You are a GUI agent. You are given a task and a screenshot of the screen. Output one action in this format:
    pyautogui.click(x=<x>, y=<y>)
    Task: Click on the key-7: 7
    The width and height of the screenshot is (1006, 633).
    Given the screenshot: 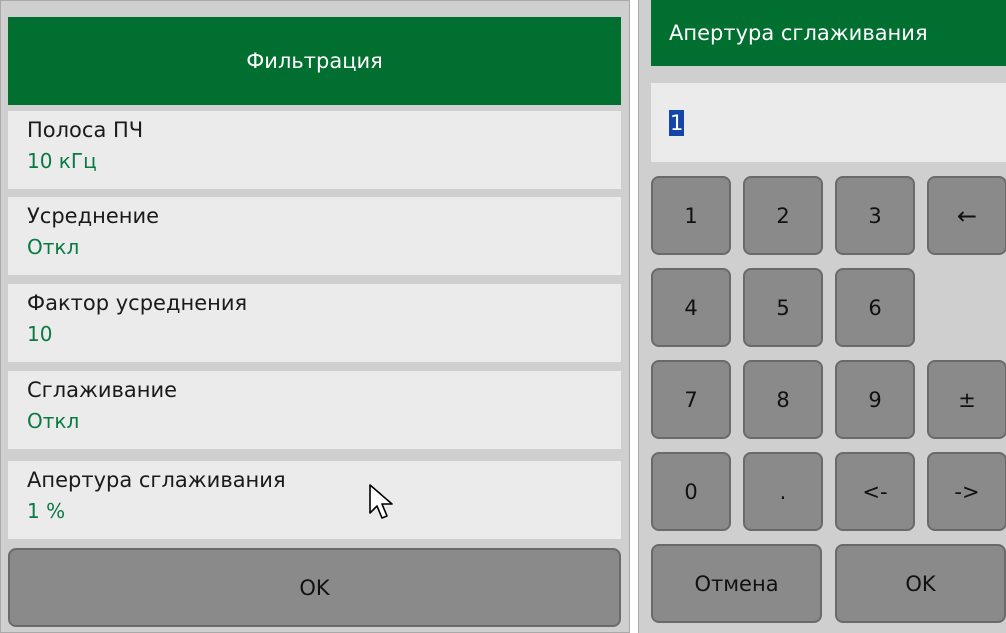 What is the action you would take?
    pyautogui.click(x=691, y=399)
    